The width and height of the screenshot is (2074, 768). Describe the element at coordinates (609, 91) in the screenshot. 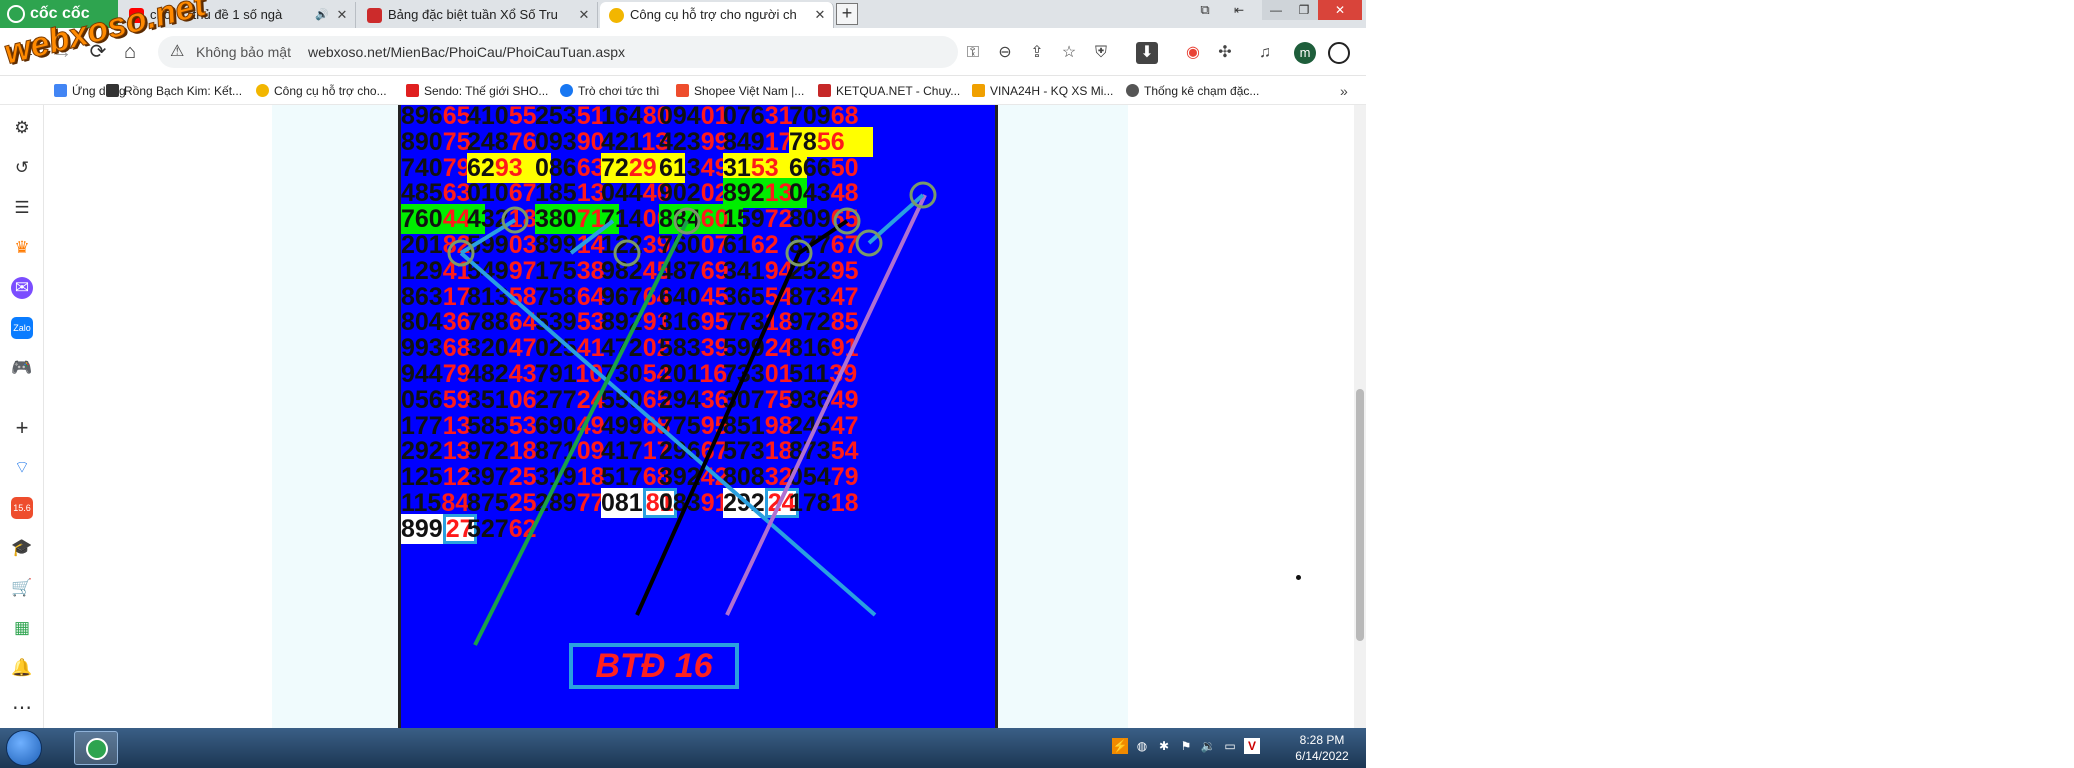

I see `bookmark-tro-choi: Trò chơi tức thì` at that location.